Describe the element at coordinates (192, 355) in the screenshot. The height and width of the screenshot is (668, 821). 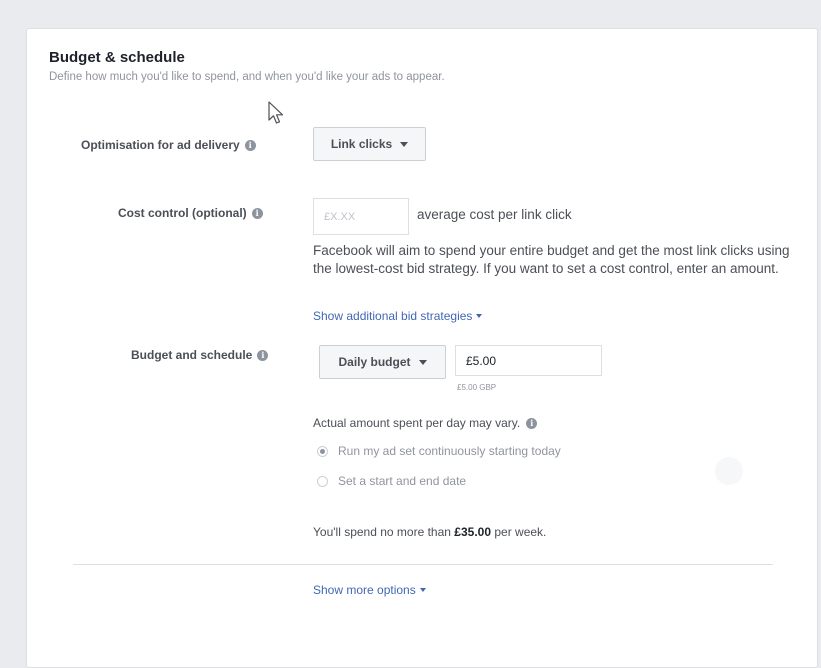
I see `budget-label: Budget and schedule` at that location.